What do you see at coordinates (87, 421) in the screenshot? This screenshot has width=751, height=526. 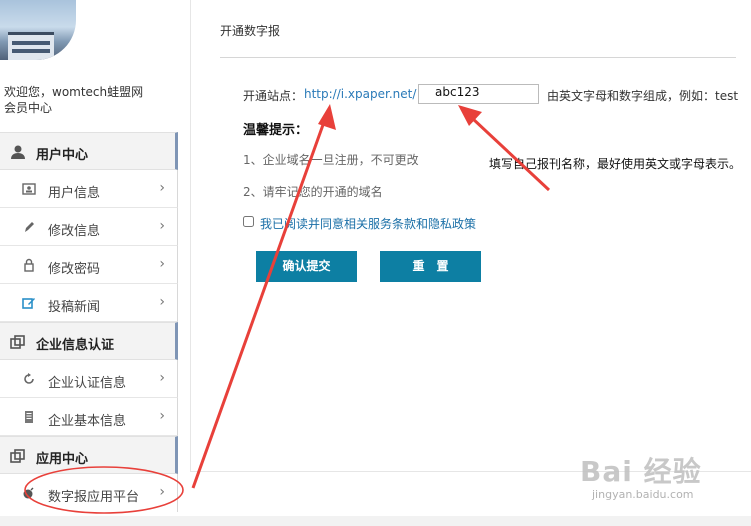 I see `sidebar-item-label: 企业基本信息` at bounding box center [87, 421].